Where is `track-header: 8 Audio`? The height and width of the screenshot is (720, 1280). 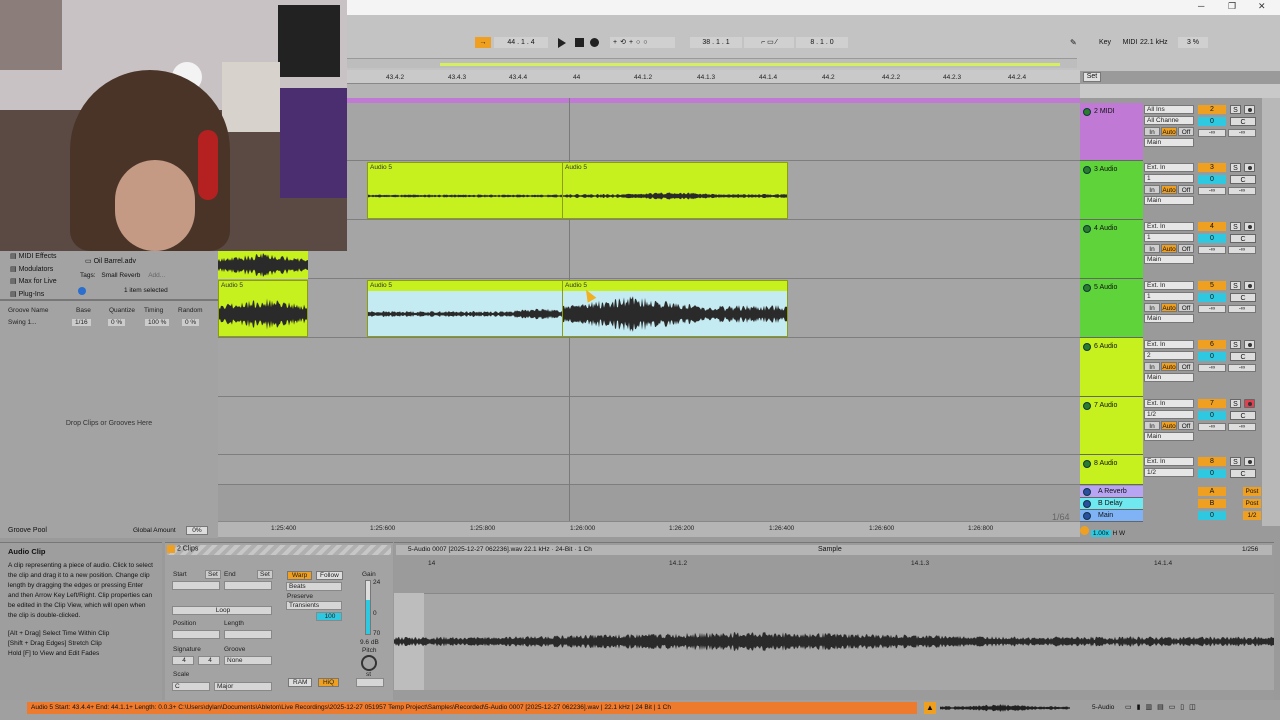 track-header: 8 Audio is located at coordinates (1111, 470).